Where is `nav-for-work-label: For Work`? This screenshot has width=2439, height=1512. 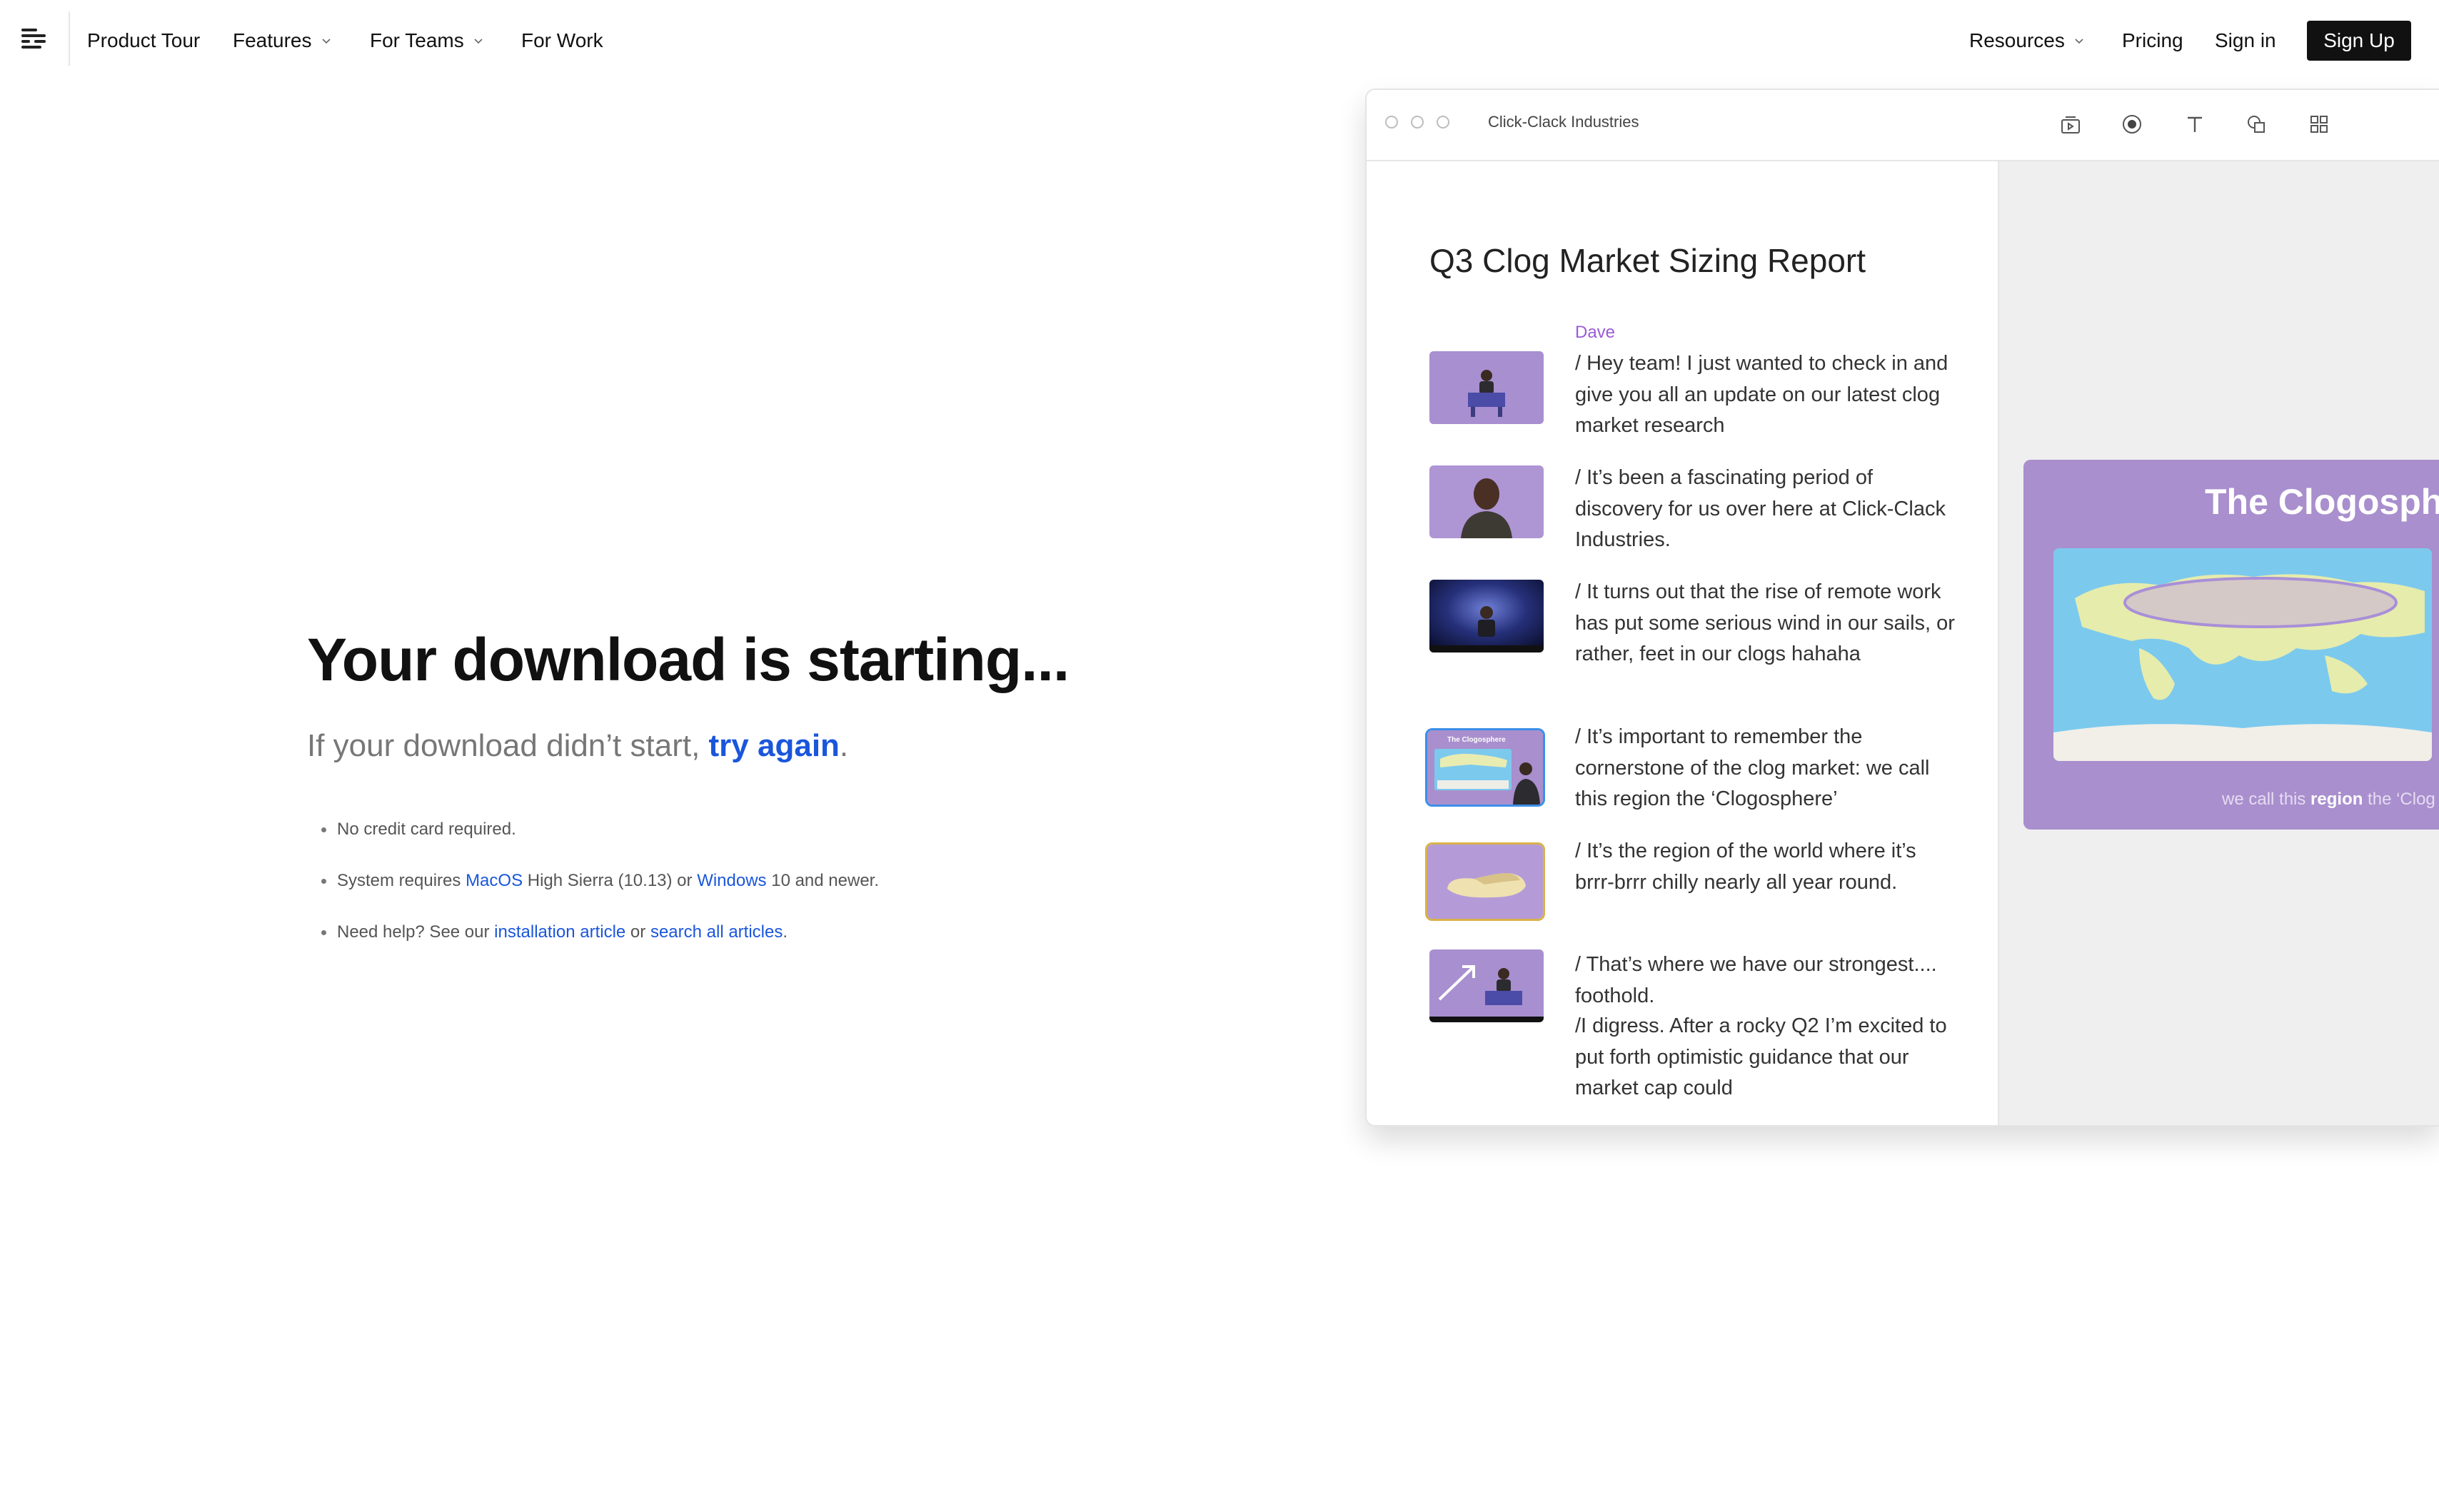
nav-for-work-label: For Work is located at coordinates (562, 40).